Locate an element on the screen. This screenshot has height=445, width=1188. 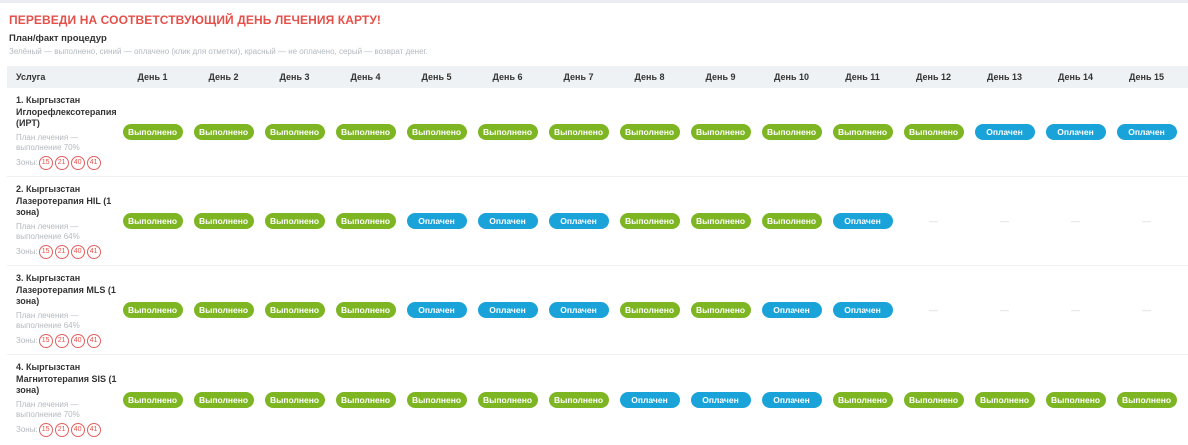
header-day: День 2 is located at coordinates (223, 77).